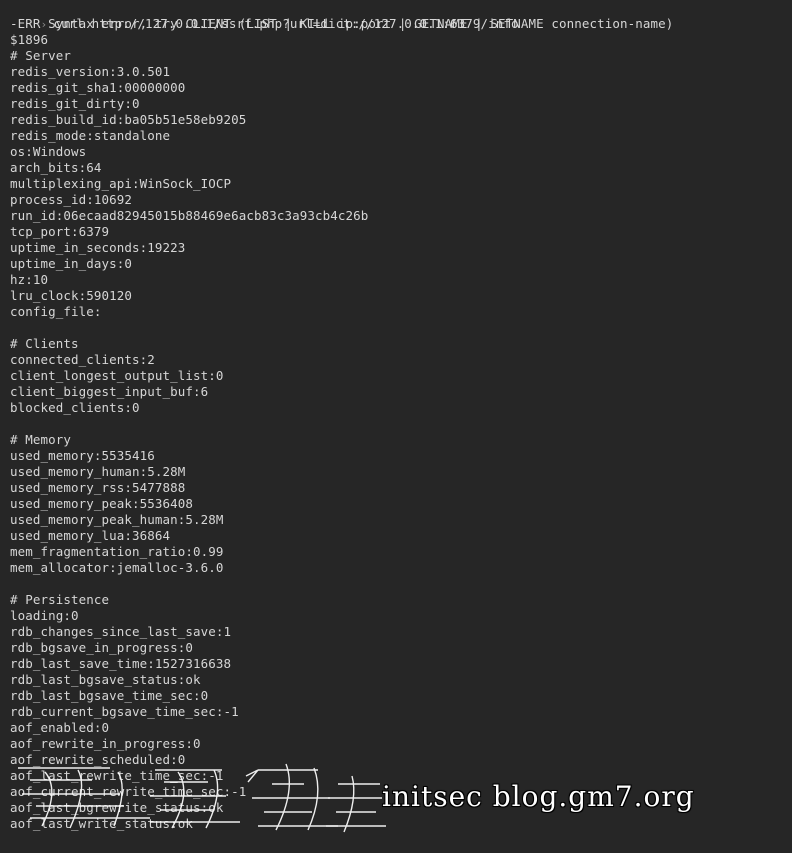 The height and width of the screenshot is (853, 792). I want to click on output-line: rdb_current_bgsave_time_sec:-1, so click(124, 711).